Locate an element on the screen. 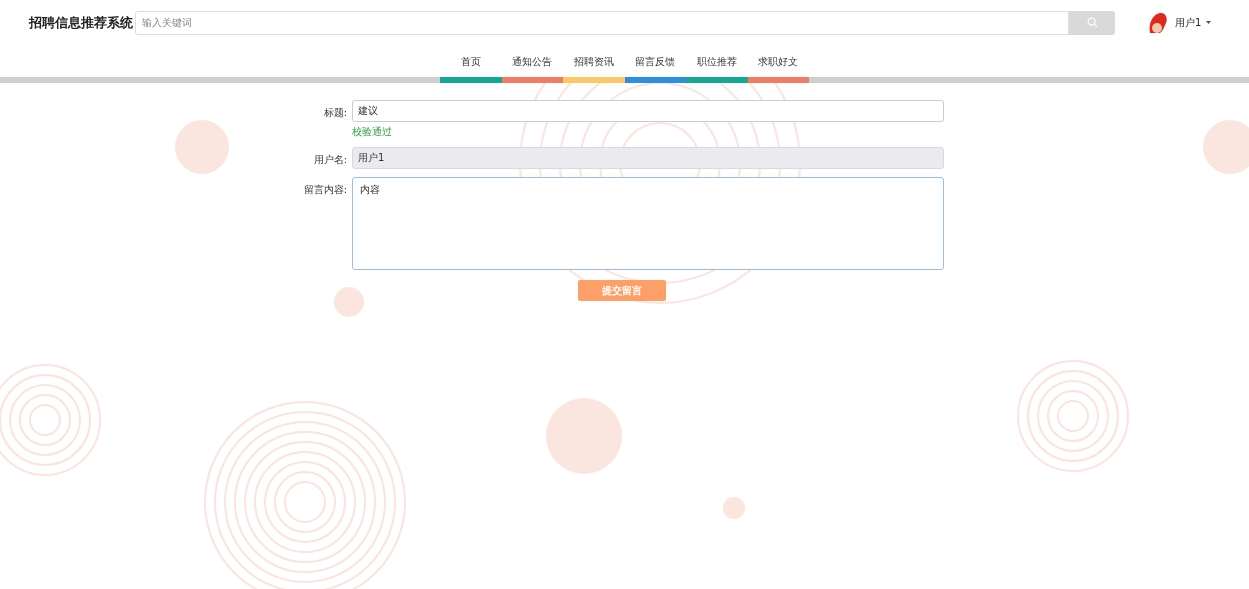 The image size is (1249, 589). search-field: 输入关键词 is located at coordinates (602, 22).